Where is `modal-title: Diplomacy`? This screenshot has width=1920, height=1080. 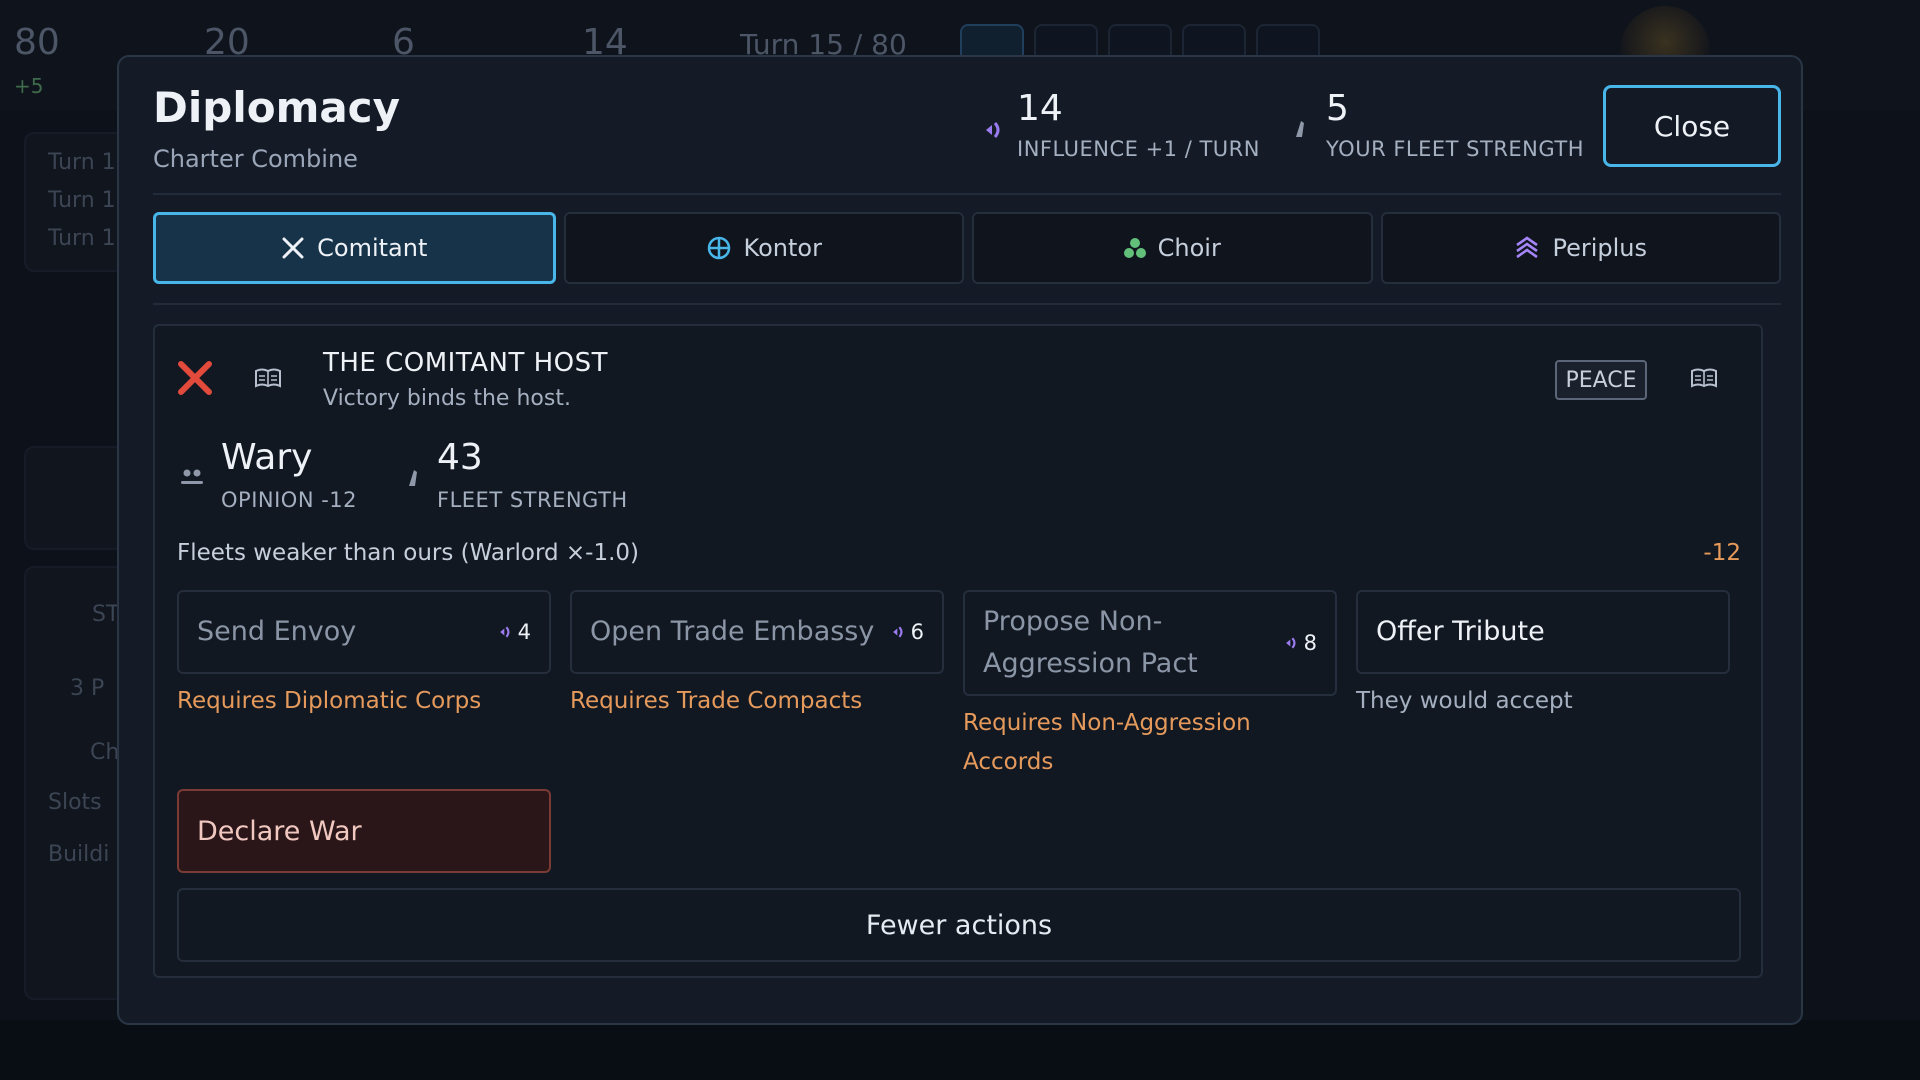 modal-title: Diplomacy is located at coordinates (276, 107).